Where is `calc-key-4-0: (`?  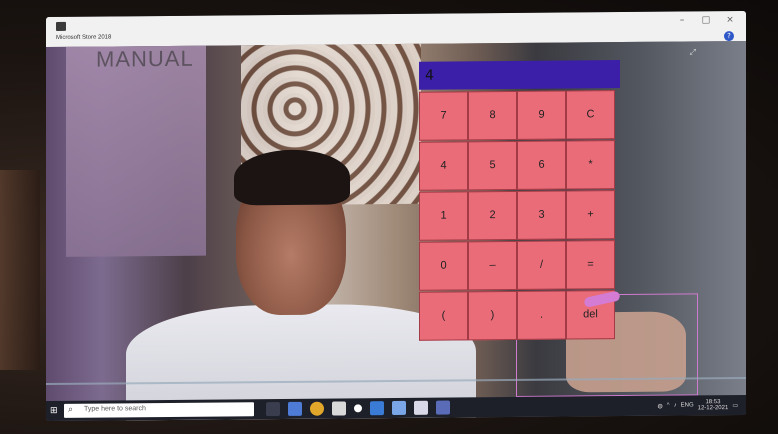 calc-key-4-0: ( is located at coordinates (443, 316).